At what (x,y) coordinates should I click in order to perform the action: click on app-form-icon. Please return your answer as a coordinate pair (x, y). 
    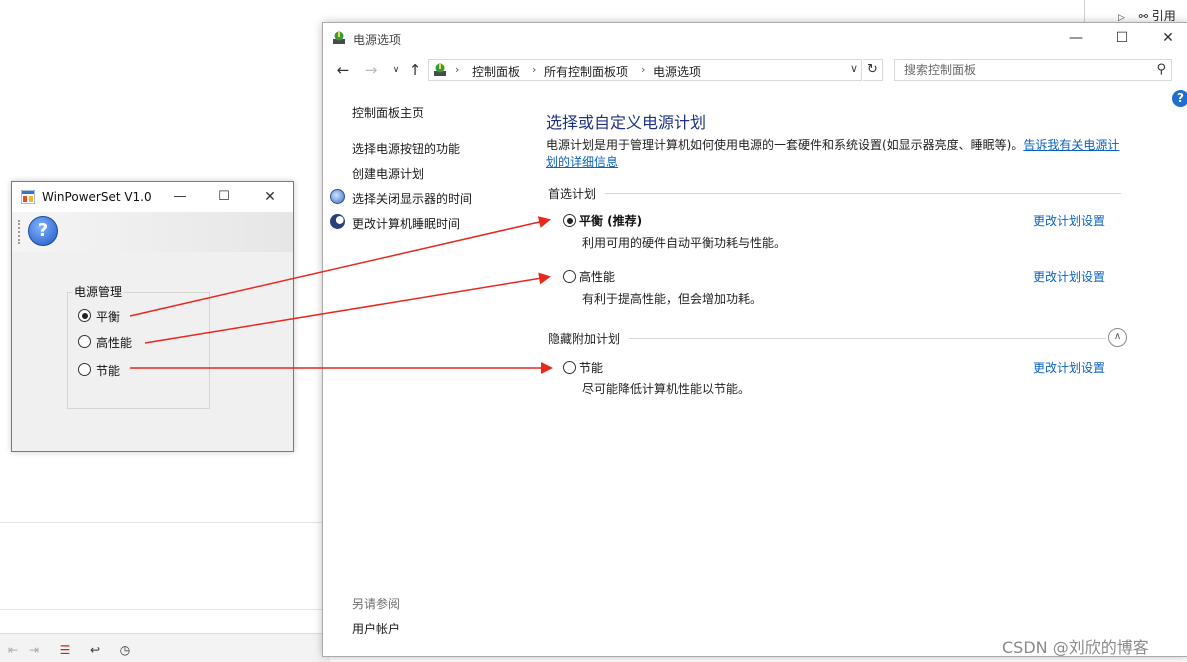
    Looking at the image, I should click on (28, 197).